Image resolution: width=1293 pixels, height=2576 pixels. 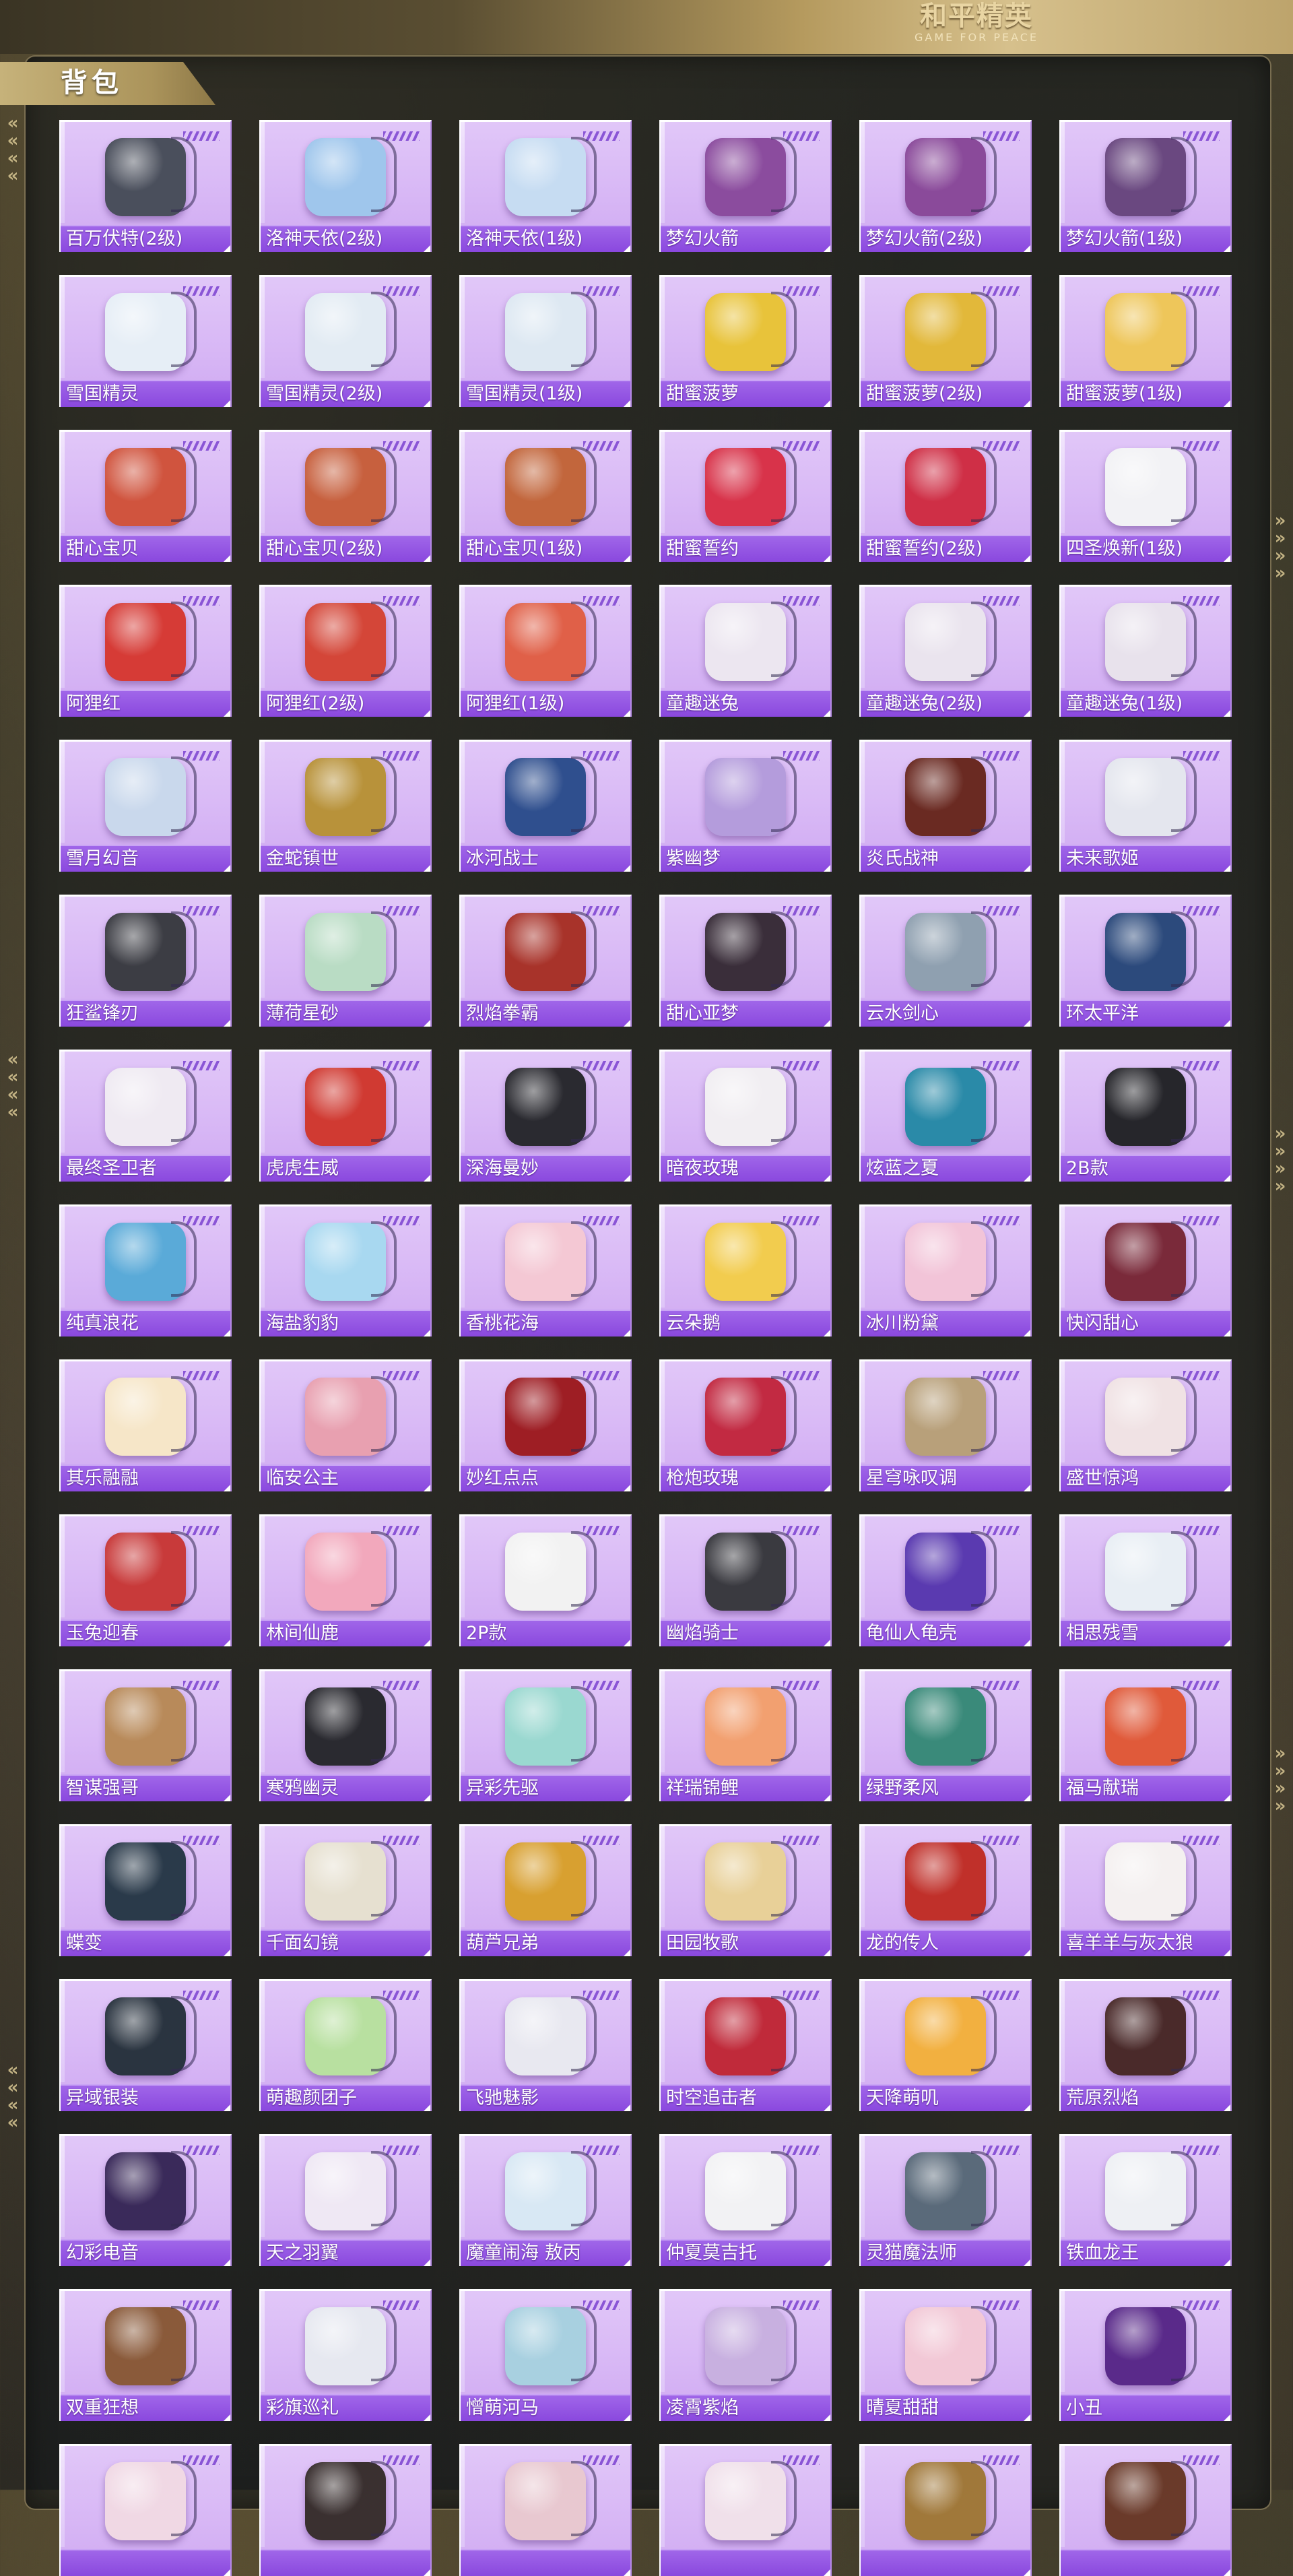 What do you see at coordinates (545, 1116) in the screenshot?
I see `backpack-card: 深海曼妙` at bounding box center [545, 1116].